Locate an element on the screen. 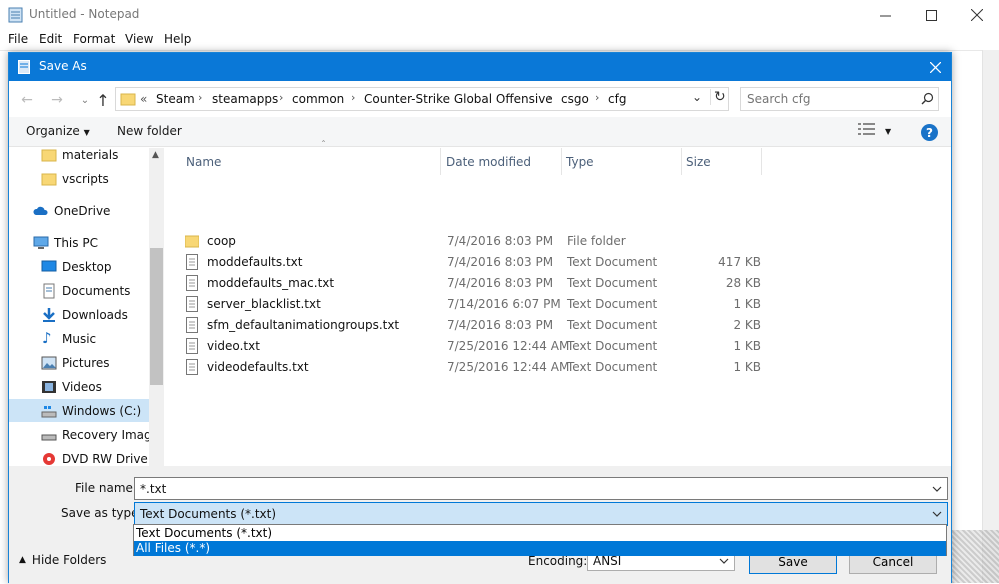  back-arrow-icon: ← is located at coordinates (27, 100).